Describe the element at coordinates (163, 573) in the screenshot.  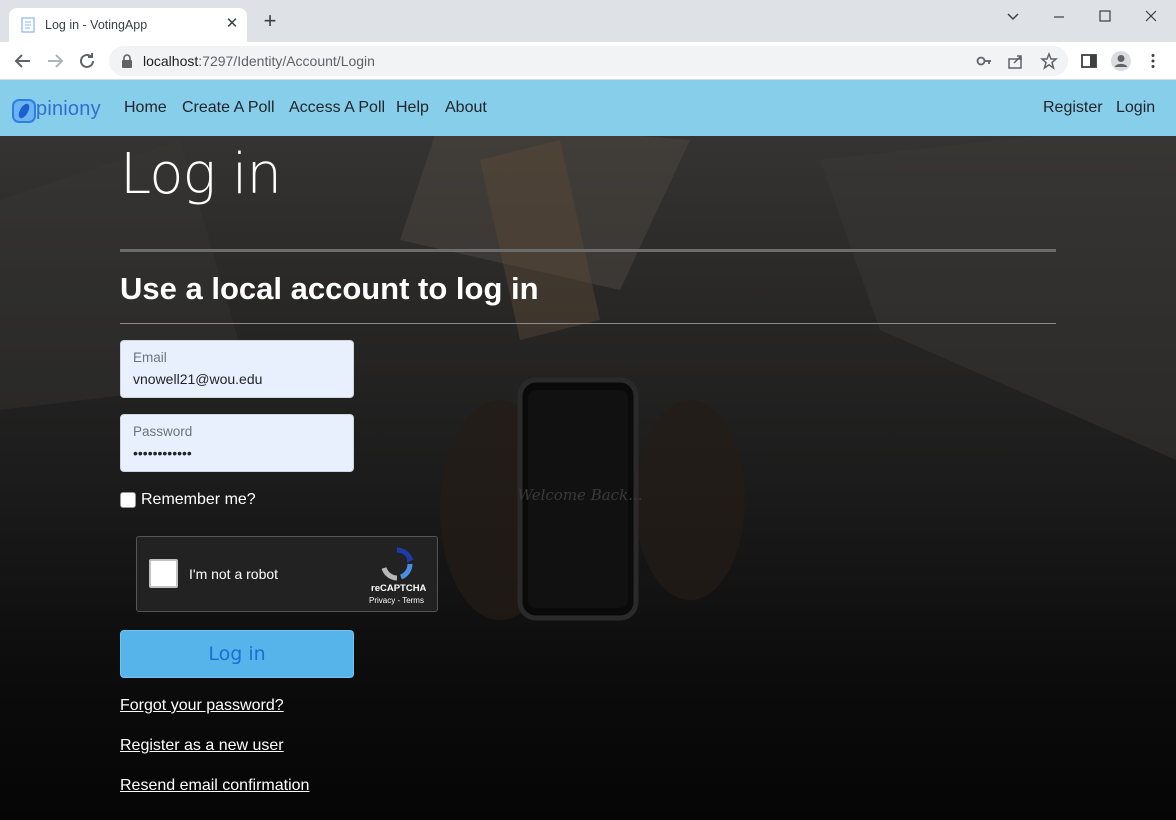
I see `recaptcha-checkbox` at that location.